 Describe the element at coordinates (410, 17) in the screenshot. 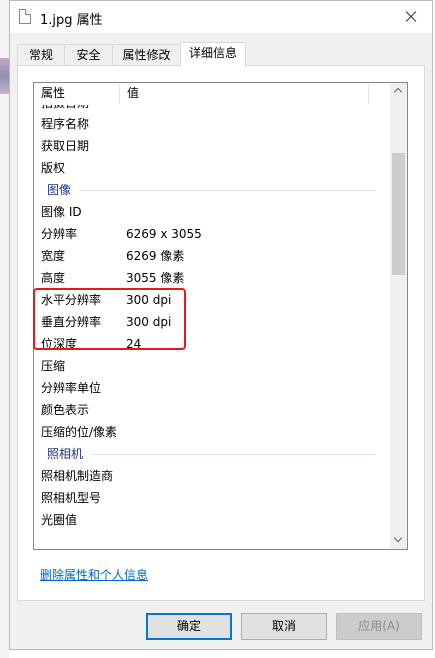

I see `close-button` at that location.